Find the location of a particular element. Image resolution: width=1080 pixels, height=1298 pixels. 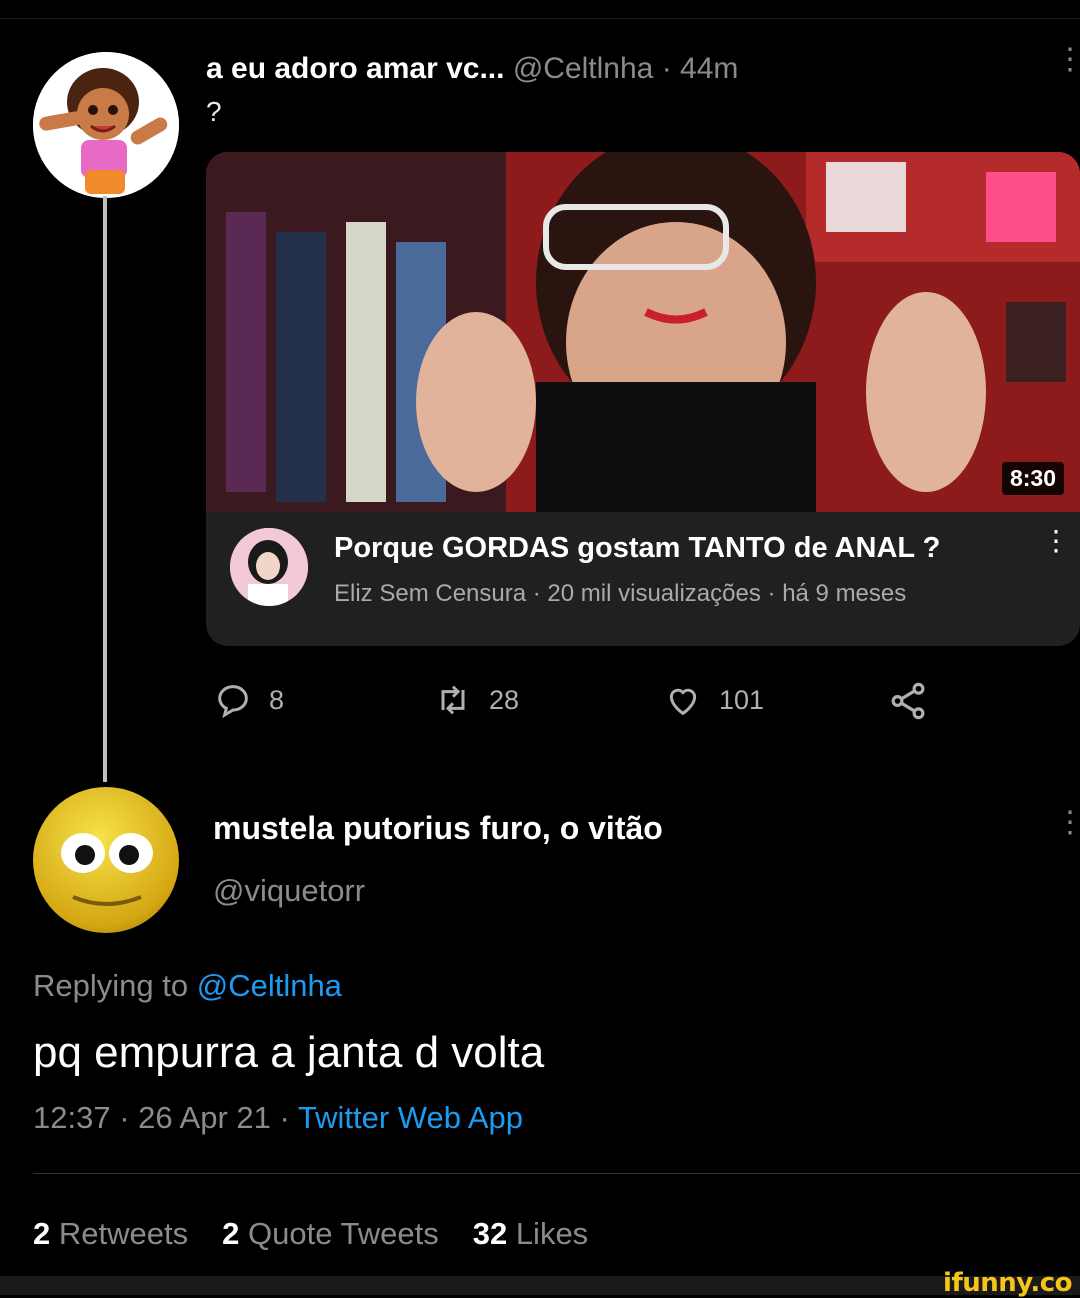

quotes-stat: 2 Quote Tweets is located at coordinates (330, 1234).